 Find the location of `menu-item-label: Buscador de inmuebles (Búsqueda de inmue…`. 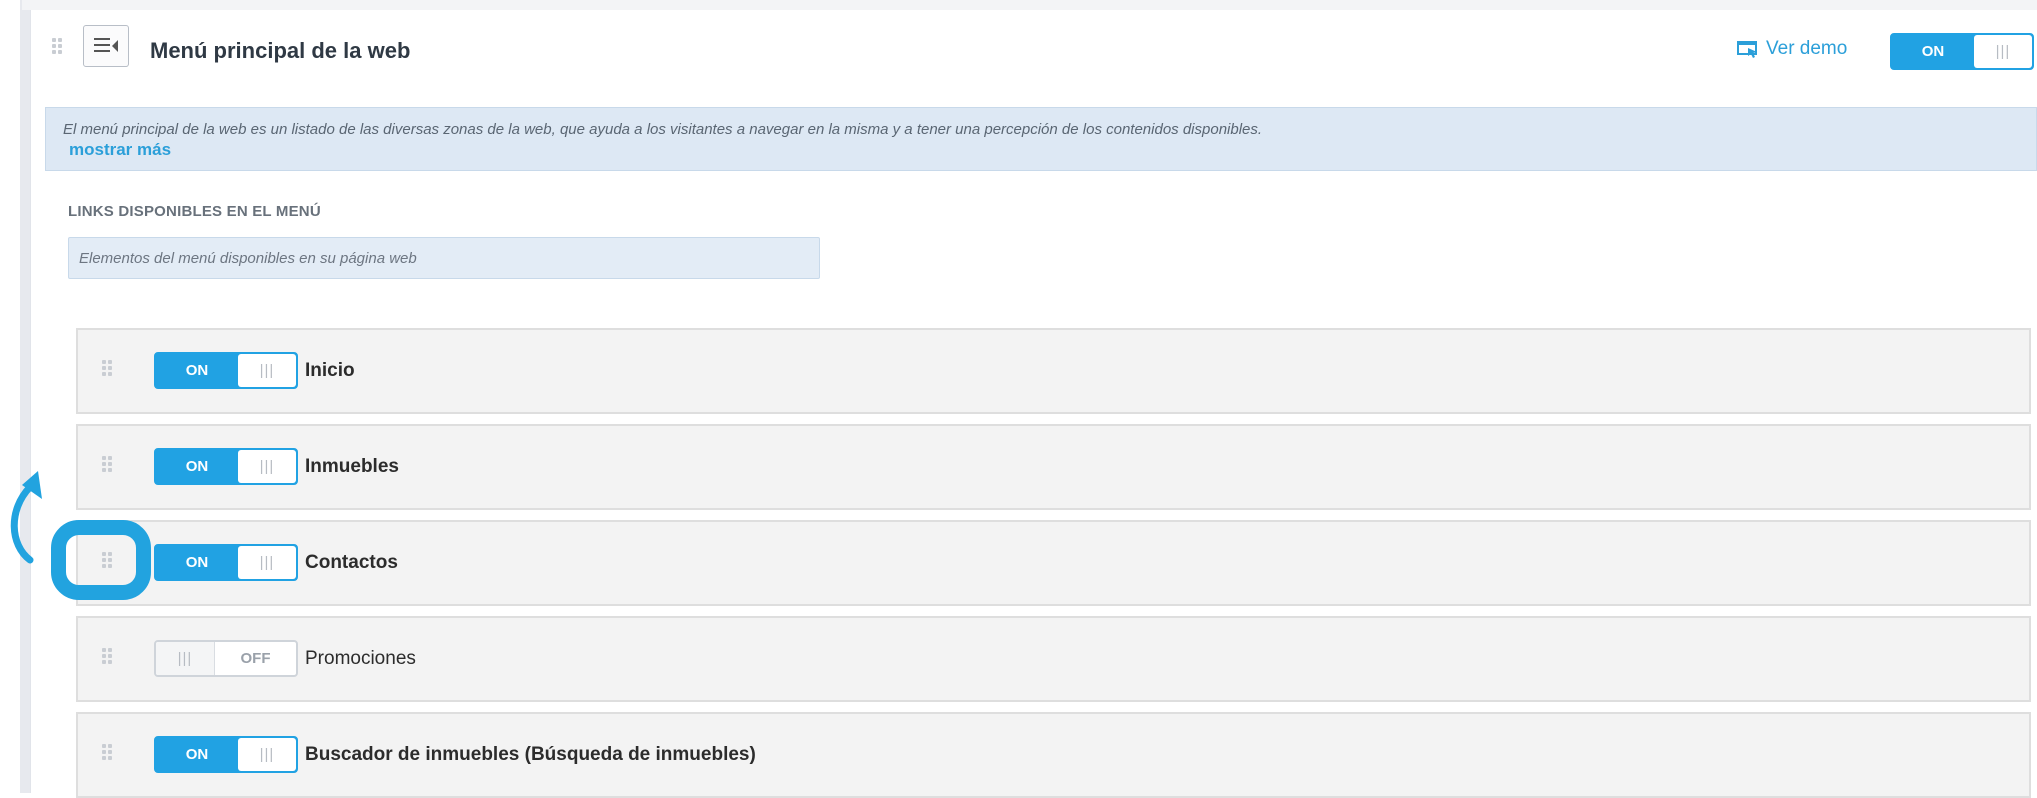

menu-item-label: Buscador de inmuebles (Búsqueda de inmue… is located at coordinates (530, 754).